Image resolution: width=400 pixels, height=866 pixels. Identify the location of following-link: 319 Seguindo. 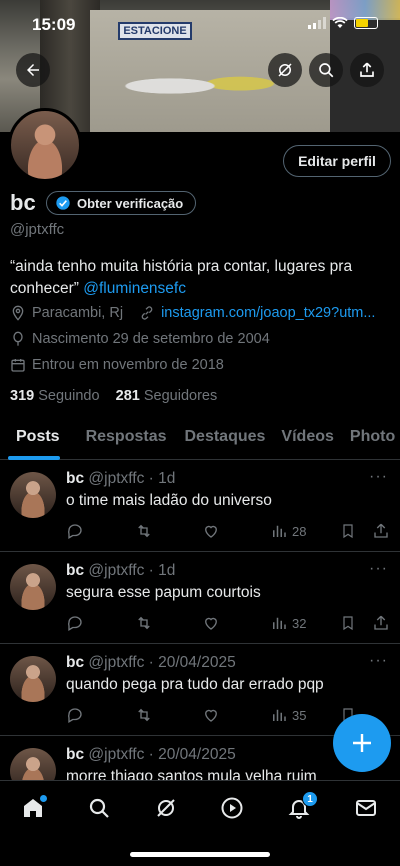
(55, 396).